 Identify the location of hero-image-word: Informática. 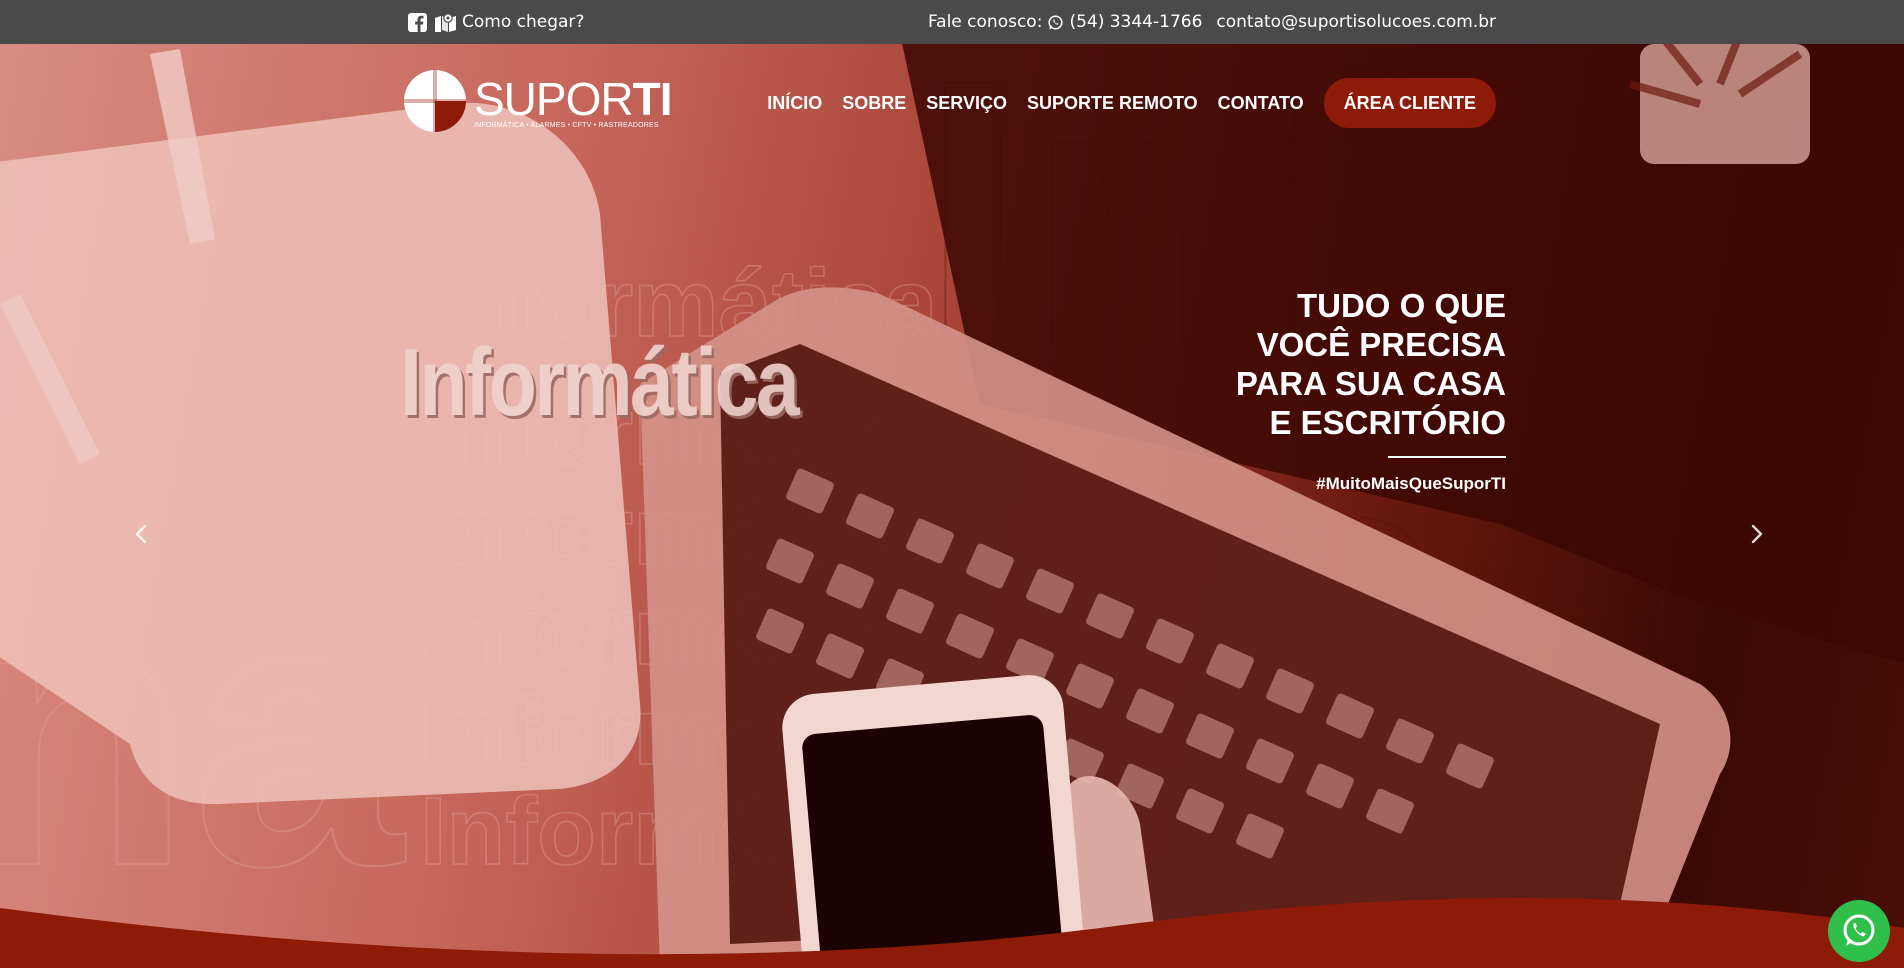
(600, 382).